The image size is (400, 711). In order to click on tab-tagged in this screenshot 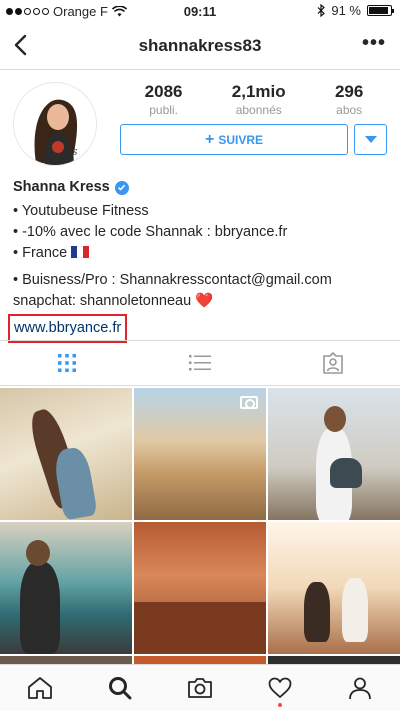, I will do `click(333, 363)`.